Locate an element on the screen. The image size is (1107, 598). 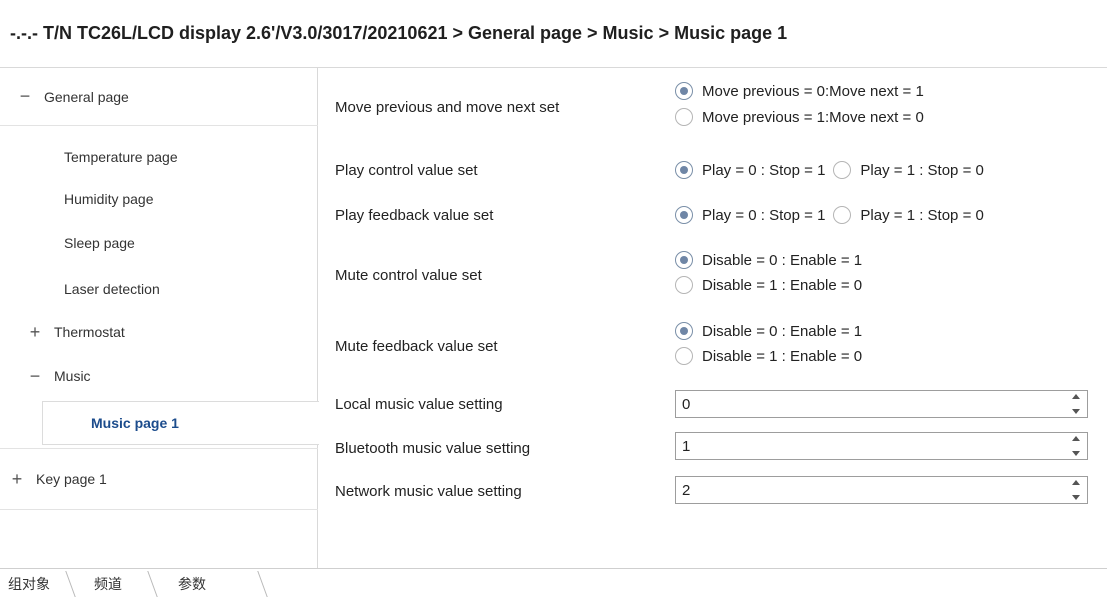
sidebar-item-label: Thermostat is located at coordinates (89, 332).